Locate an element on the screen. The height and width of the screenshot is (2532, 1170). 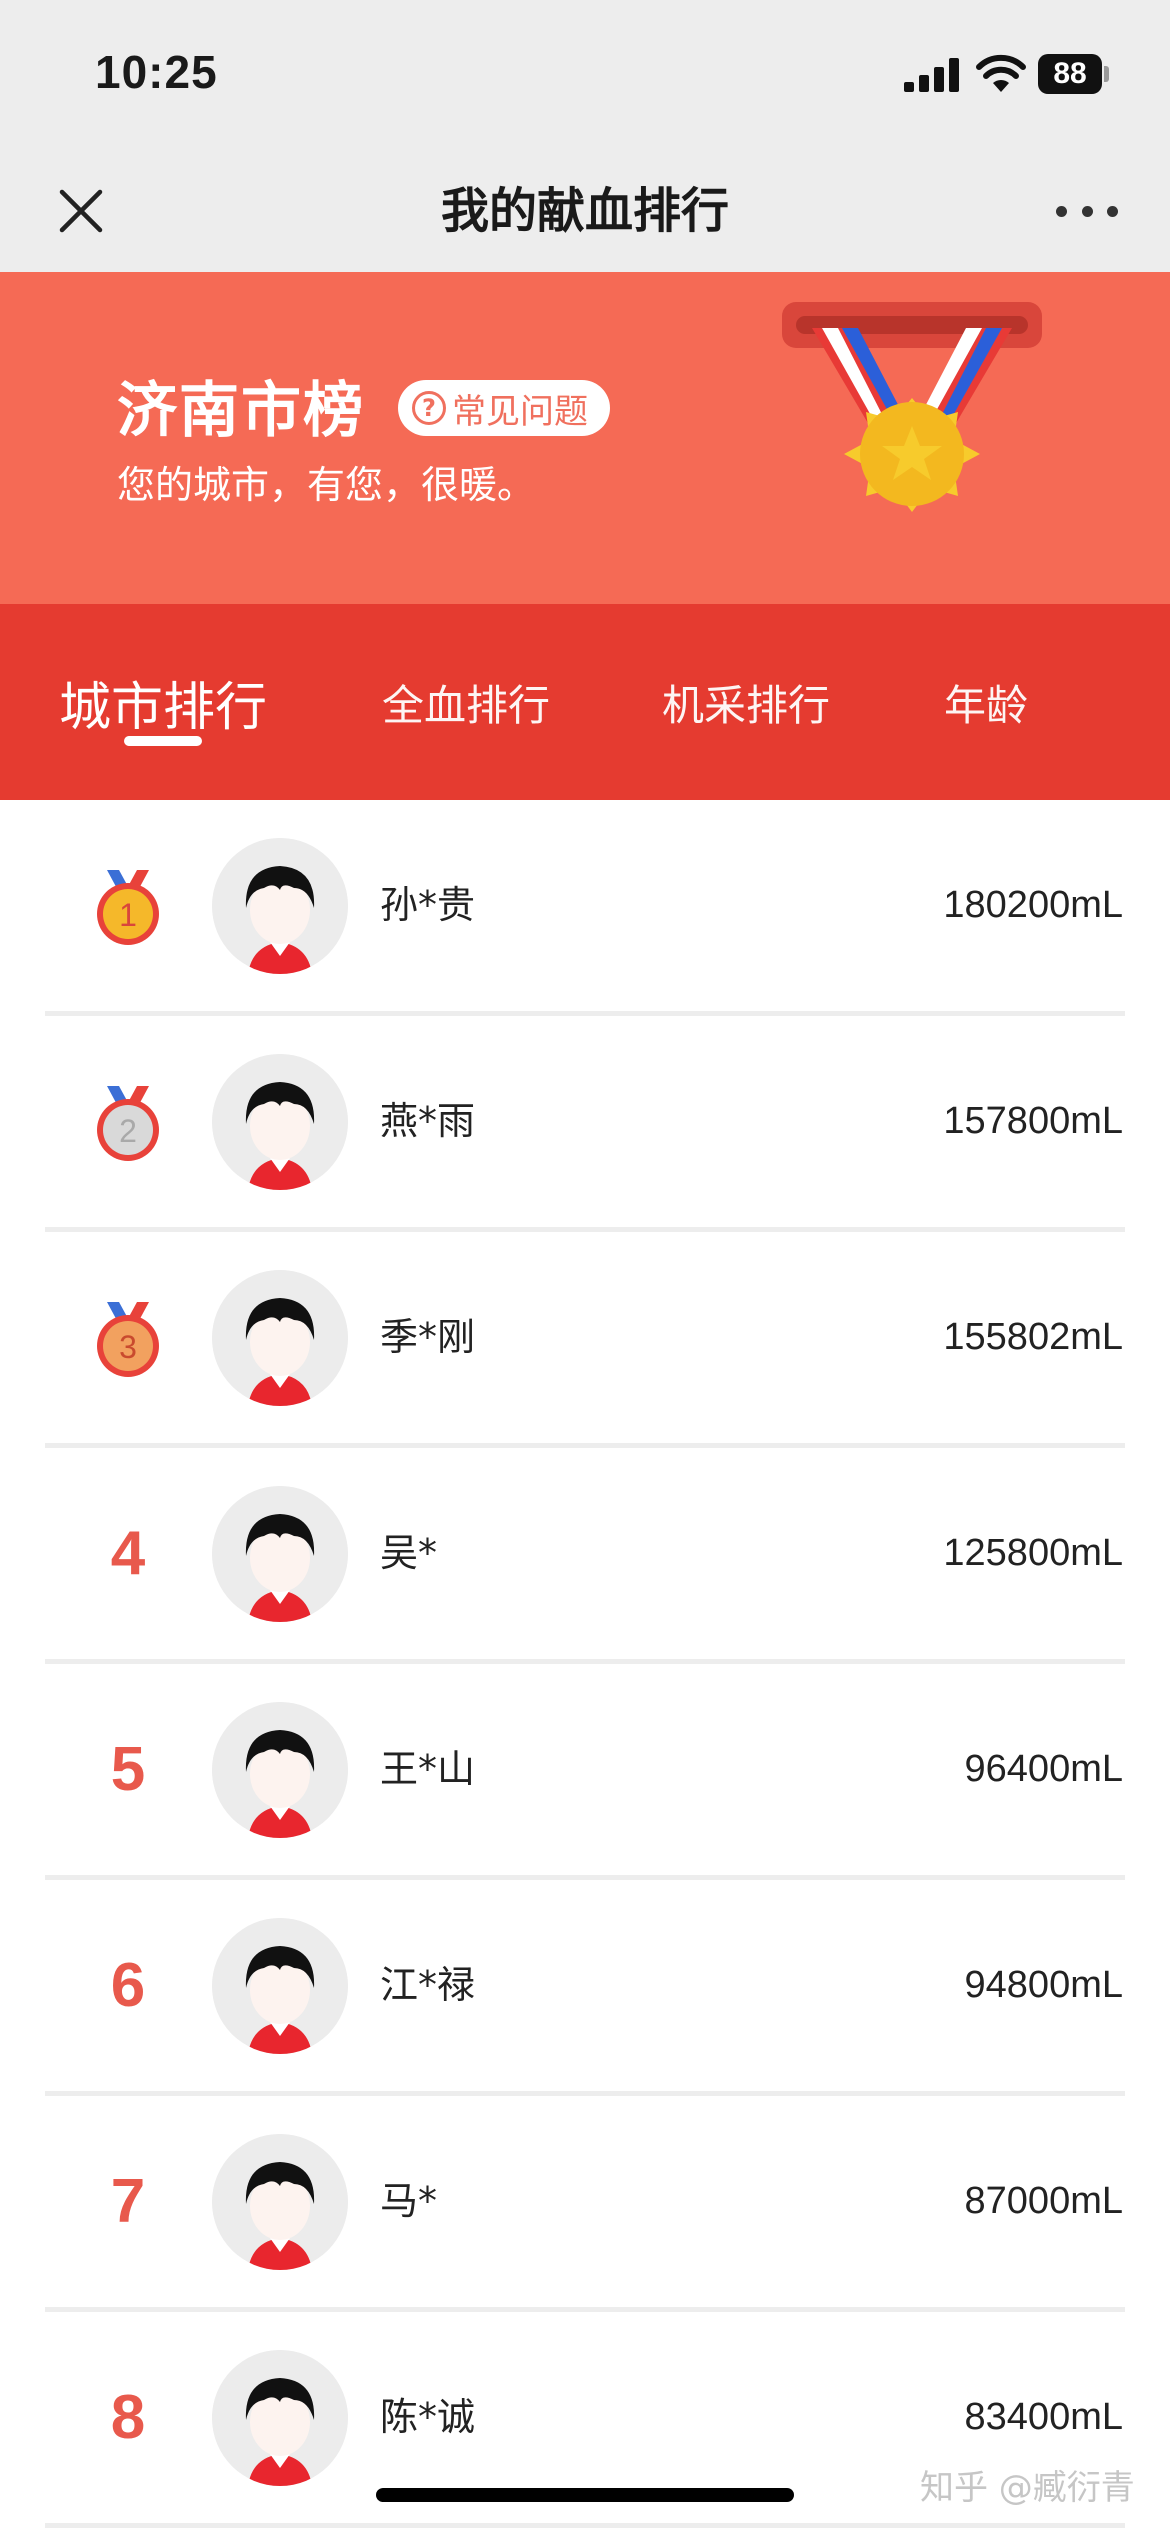
donation-amount: 87000mL is located at coordinates (1043, 2201).